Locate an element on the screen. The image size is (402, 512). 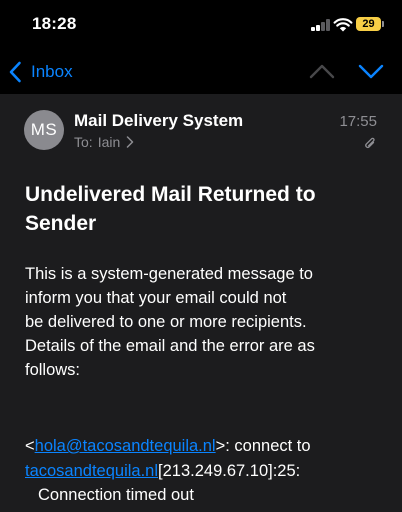
error-line: tacosandtequila.nl[213.249.67.10]:25: is located at coordinates (210, 471).